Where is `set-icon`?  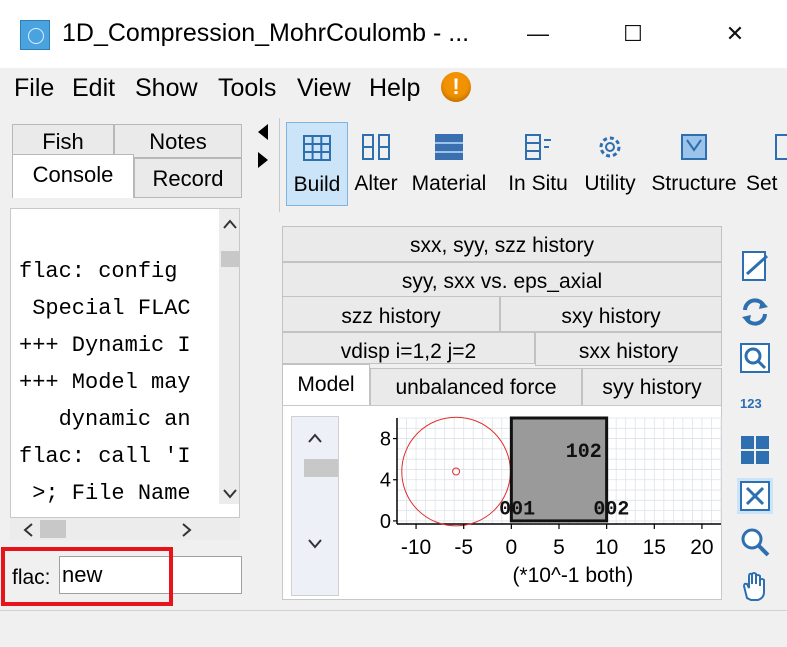 set-icon is located at coordinates (781, 147).